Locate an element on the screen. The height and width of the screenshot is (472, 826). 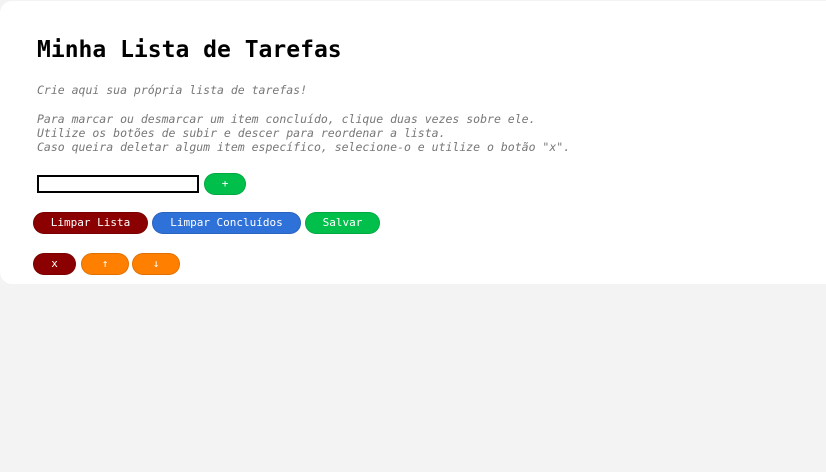
save-button: Salvar is located at coordinates (342, 223).